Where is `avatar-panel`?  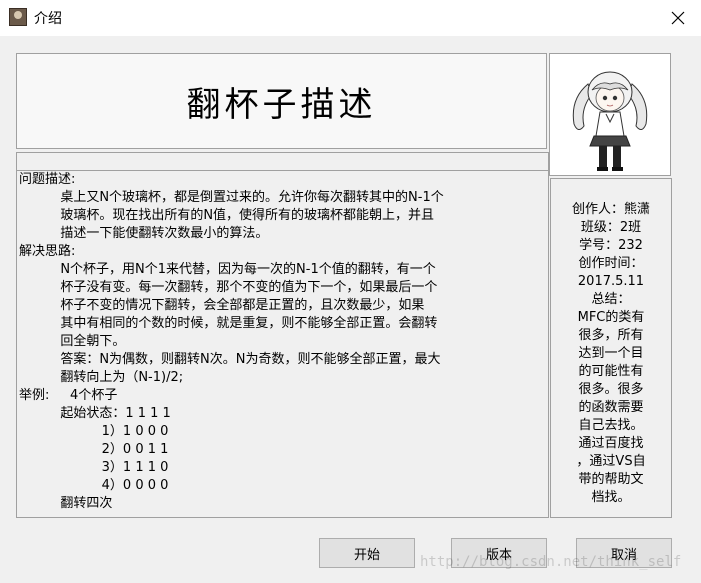 avatar-panel is located at coordinates (610, 114).